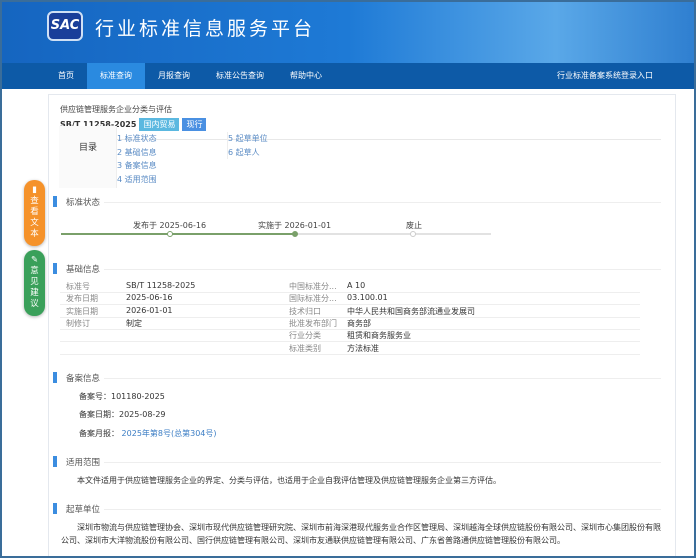 The width and height of the screenshot is (696, 558). What do you see at coordinates (174, 76) in the screenshot?
I see `nav-monthly-report: 月报查询` at bounding box center [174, 76].